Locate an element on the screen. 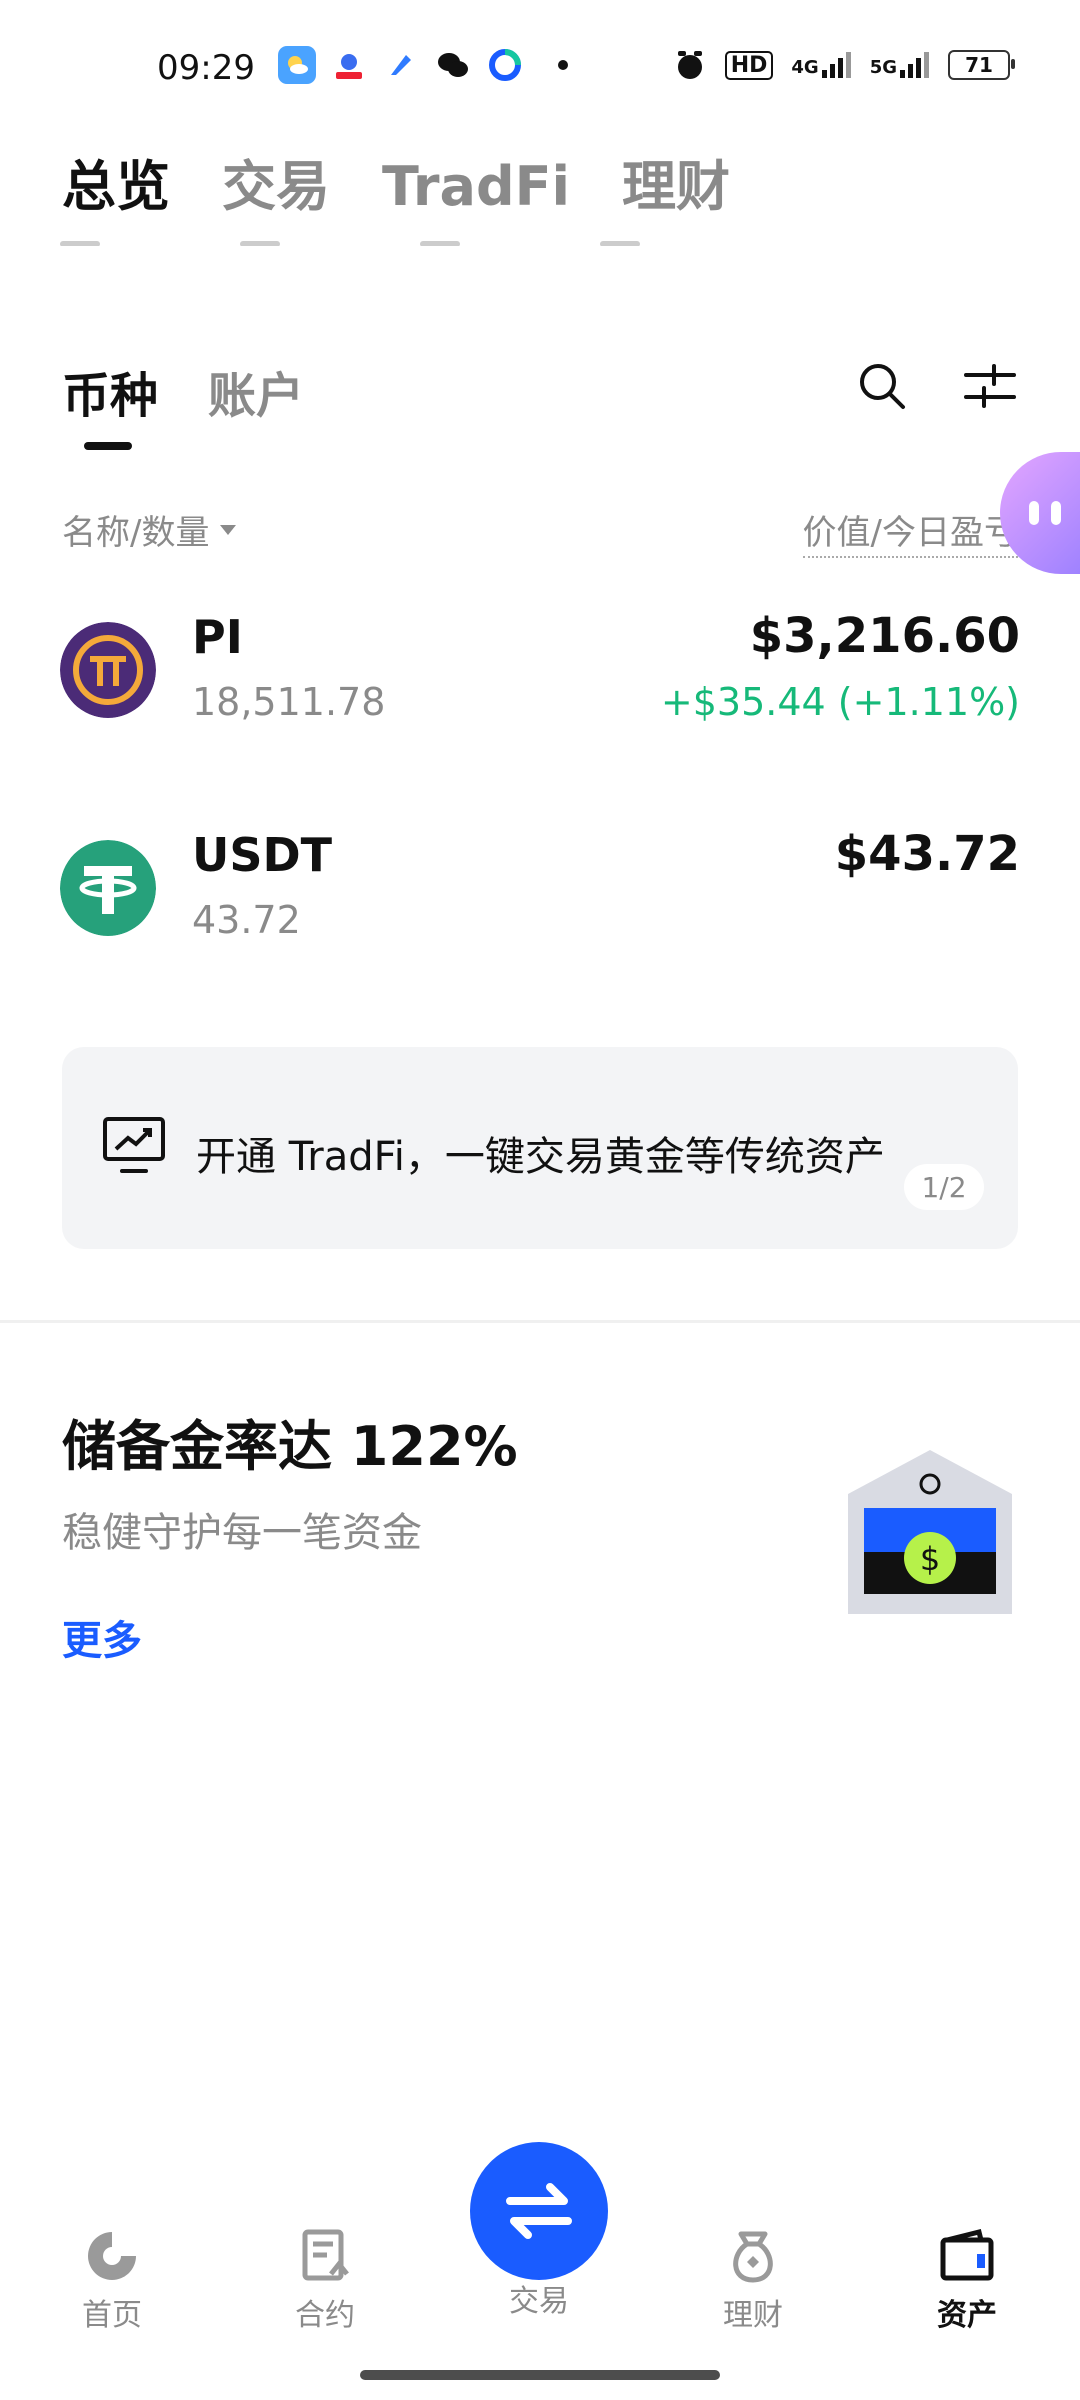  reserve-title: 储备金率达 122% is located at coordinates (290, 1446).